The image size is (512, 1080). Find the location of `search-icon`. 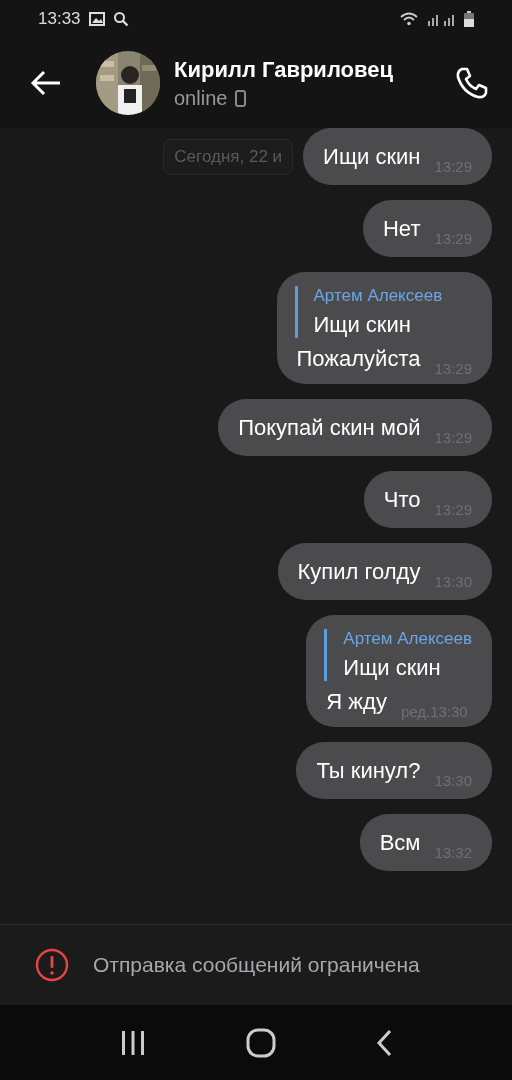

search-icon is located at coordinates (120, 19).